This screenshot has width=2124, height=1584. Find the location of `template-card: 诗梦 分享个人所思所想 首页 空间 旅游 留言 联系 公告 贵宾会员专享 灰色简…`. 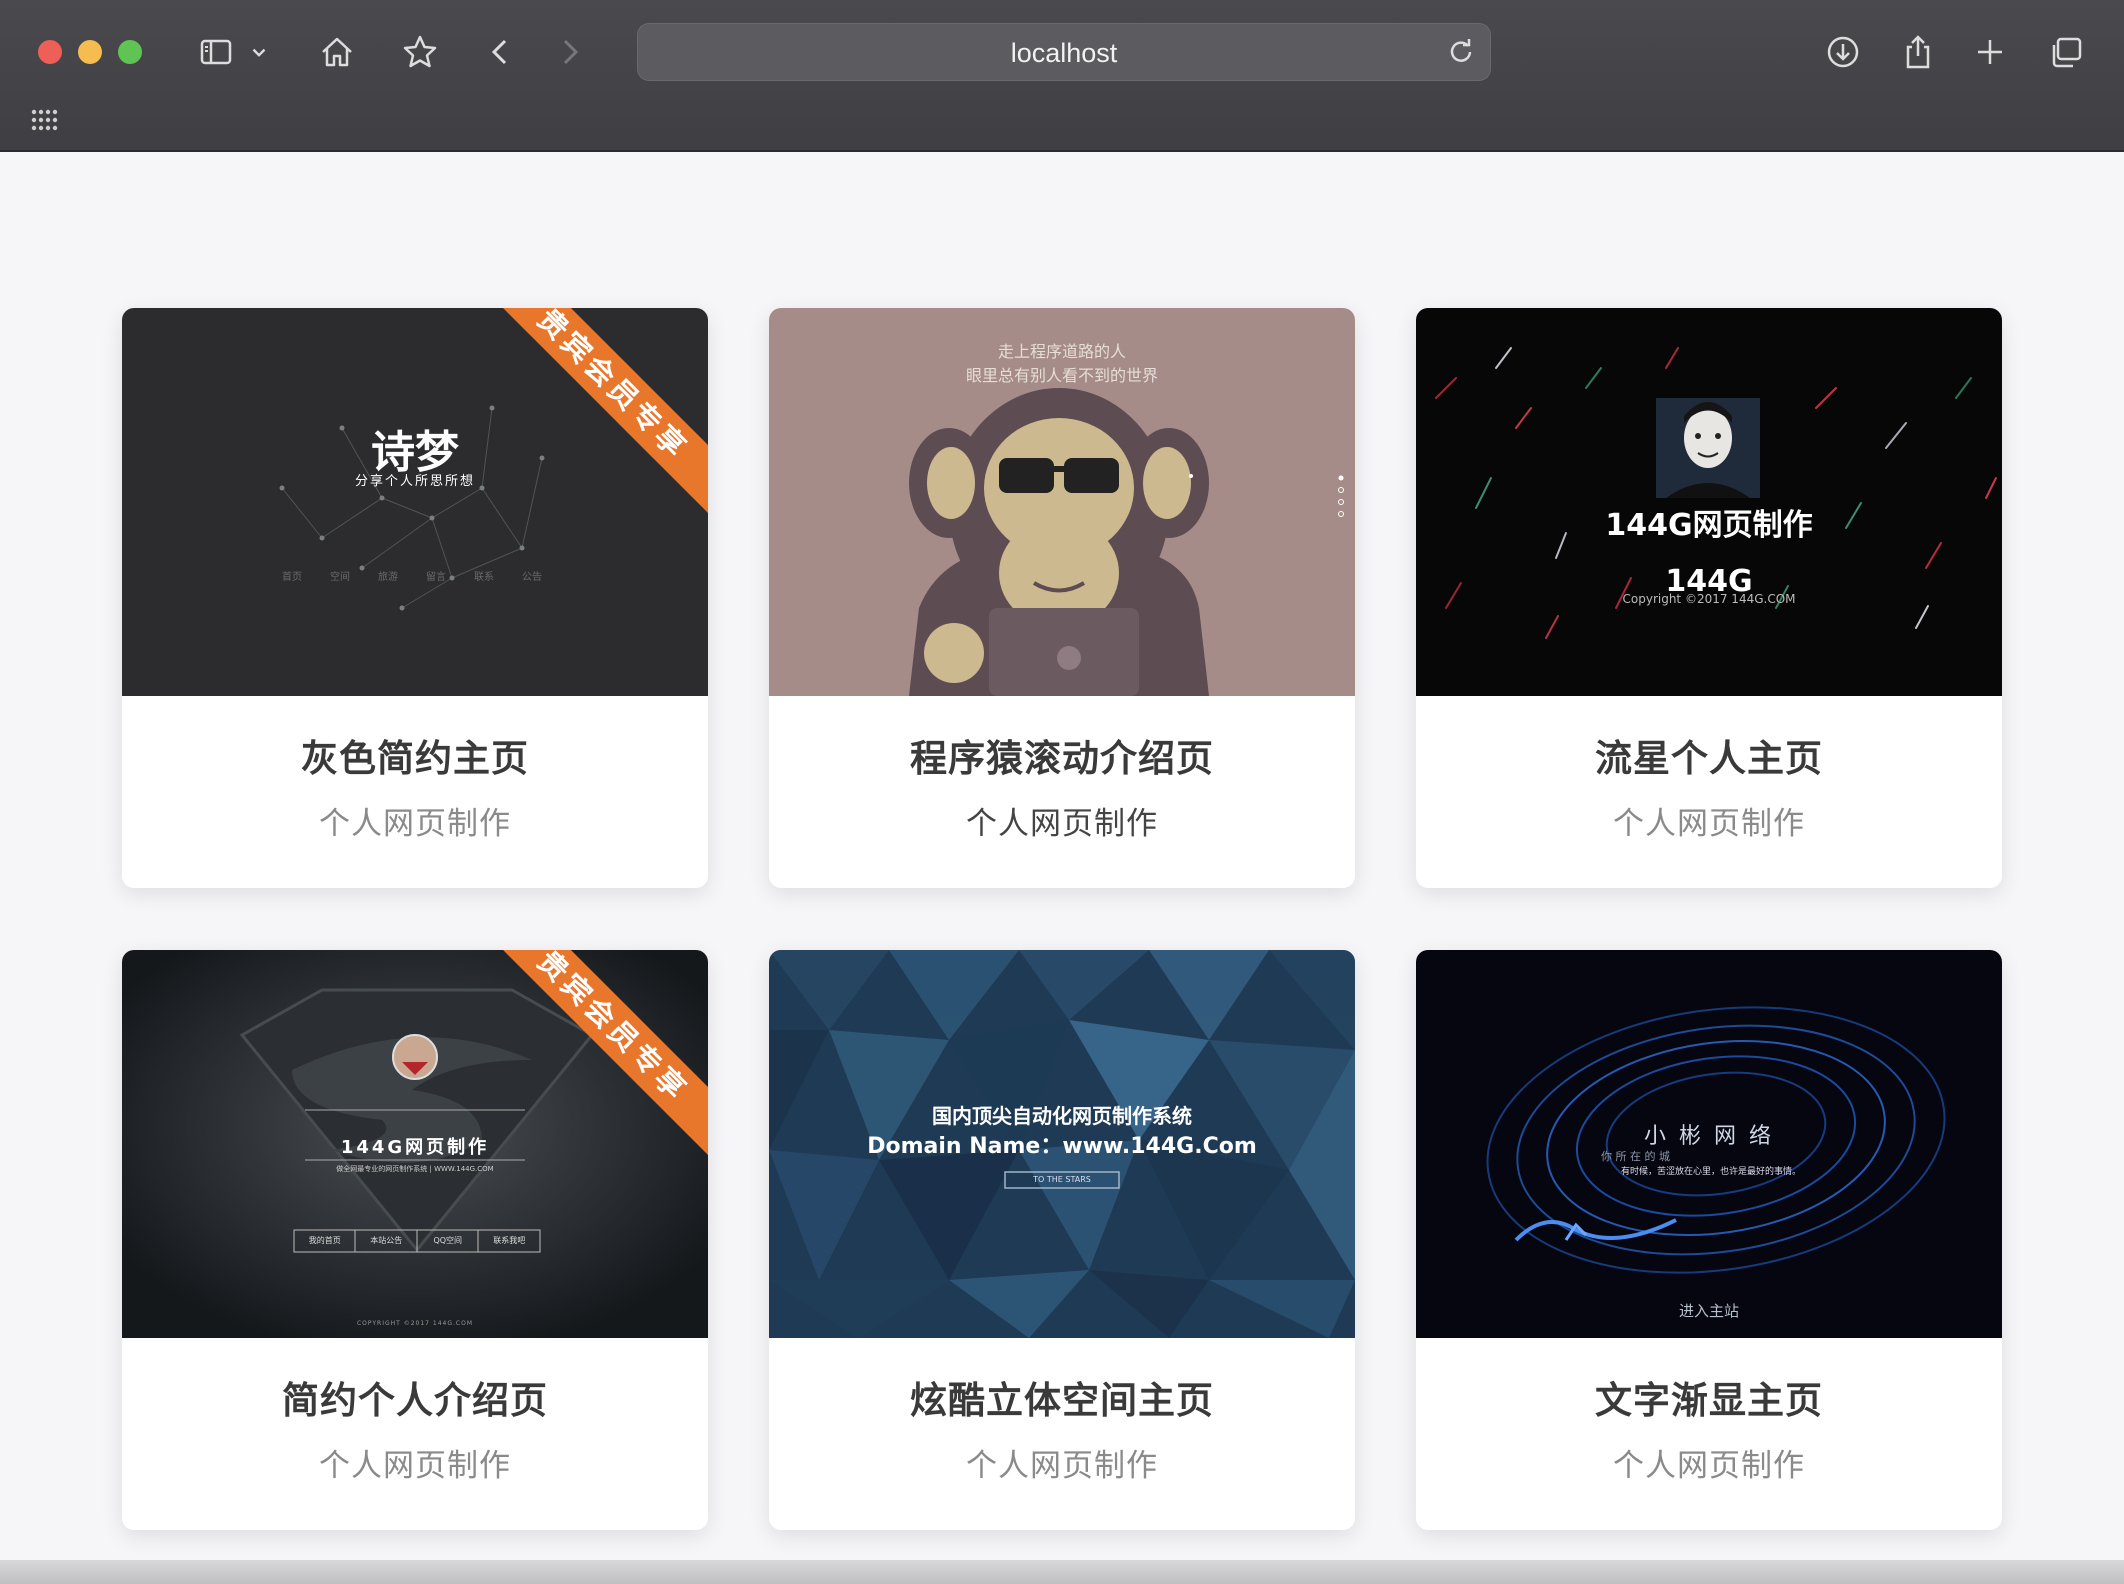

template-card: 诗梦 分享个人所思所想 首页 空间 旅游 留言 联系 公告 贵宾会员专享 灰色简… is located at coordinates (415, 598).